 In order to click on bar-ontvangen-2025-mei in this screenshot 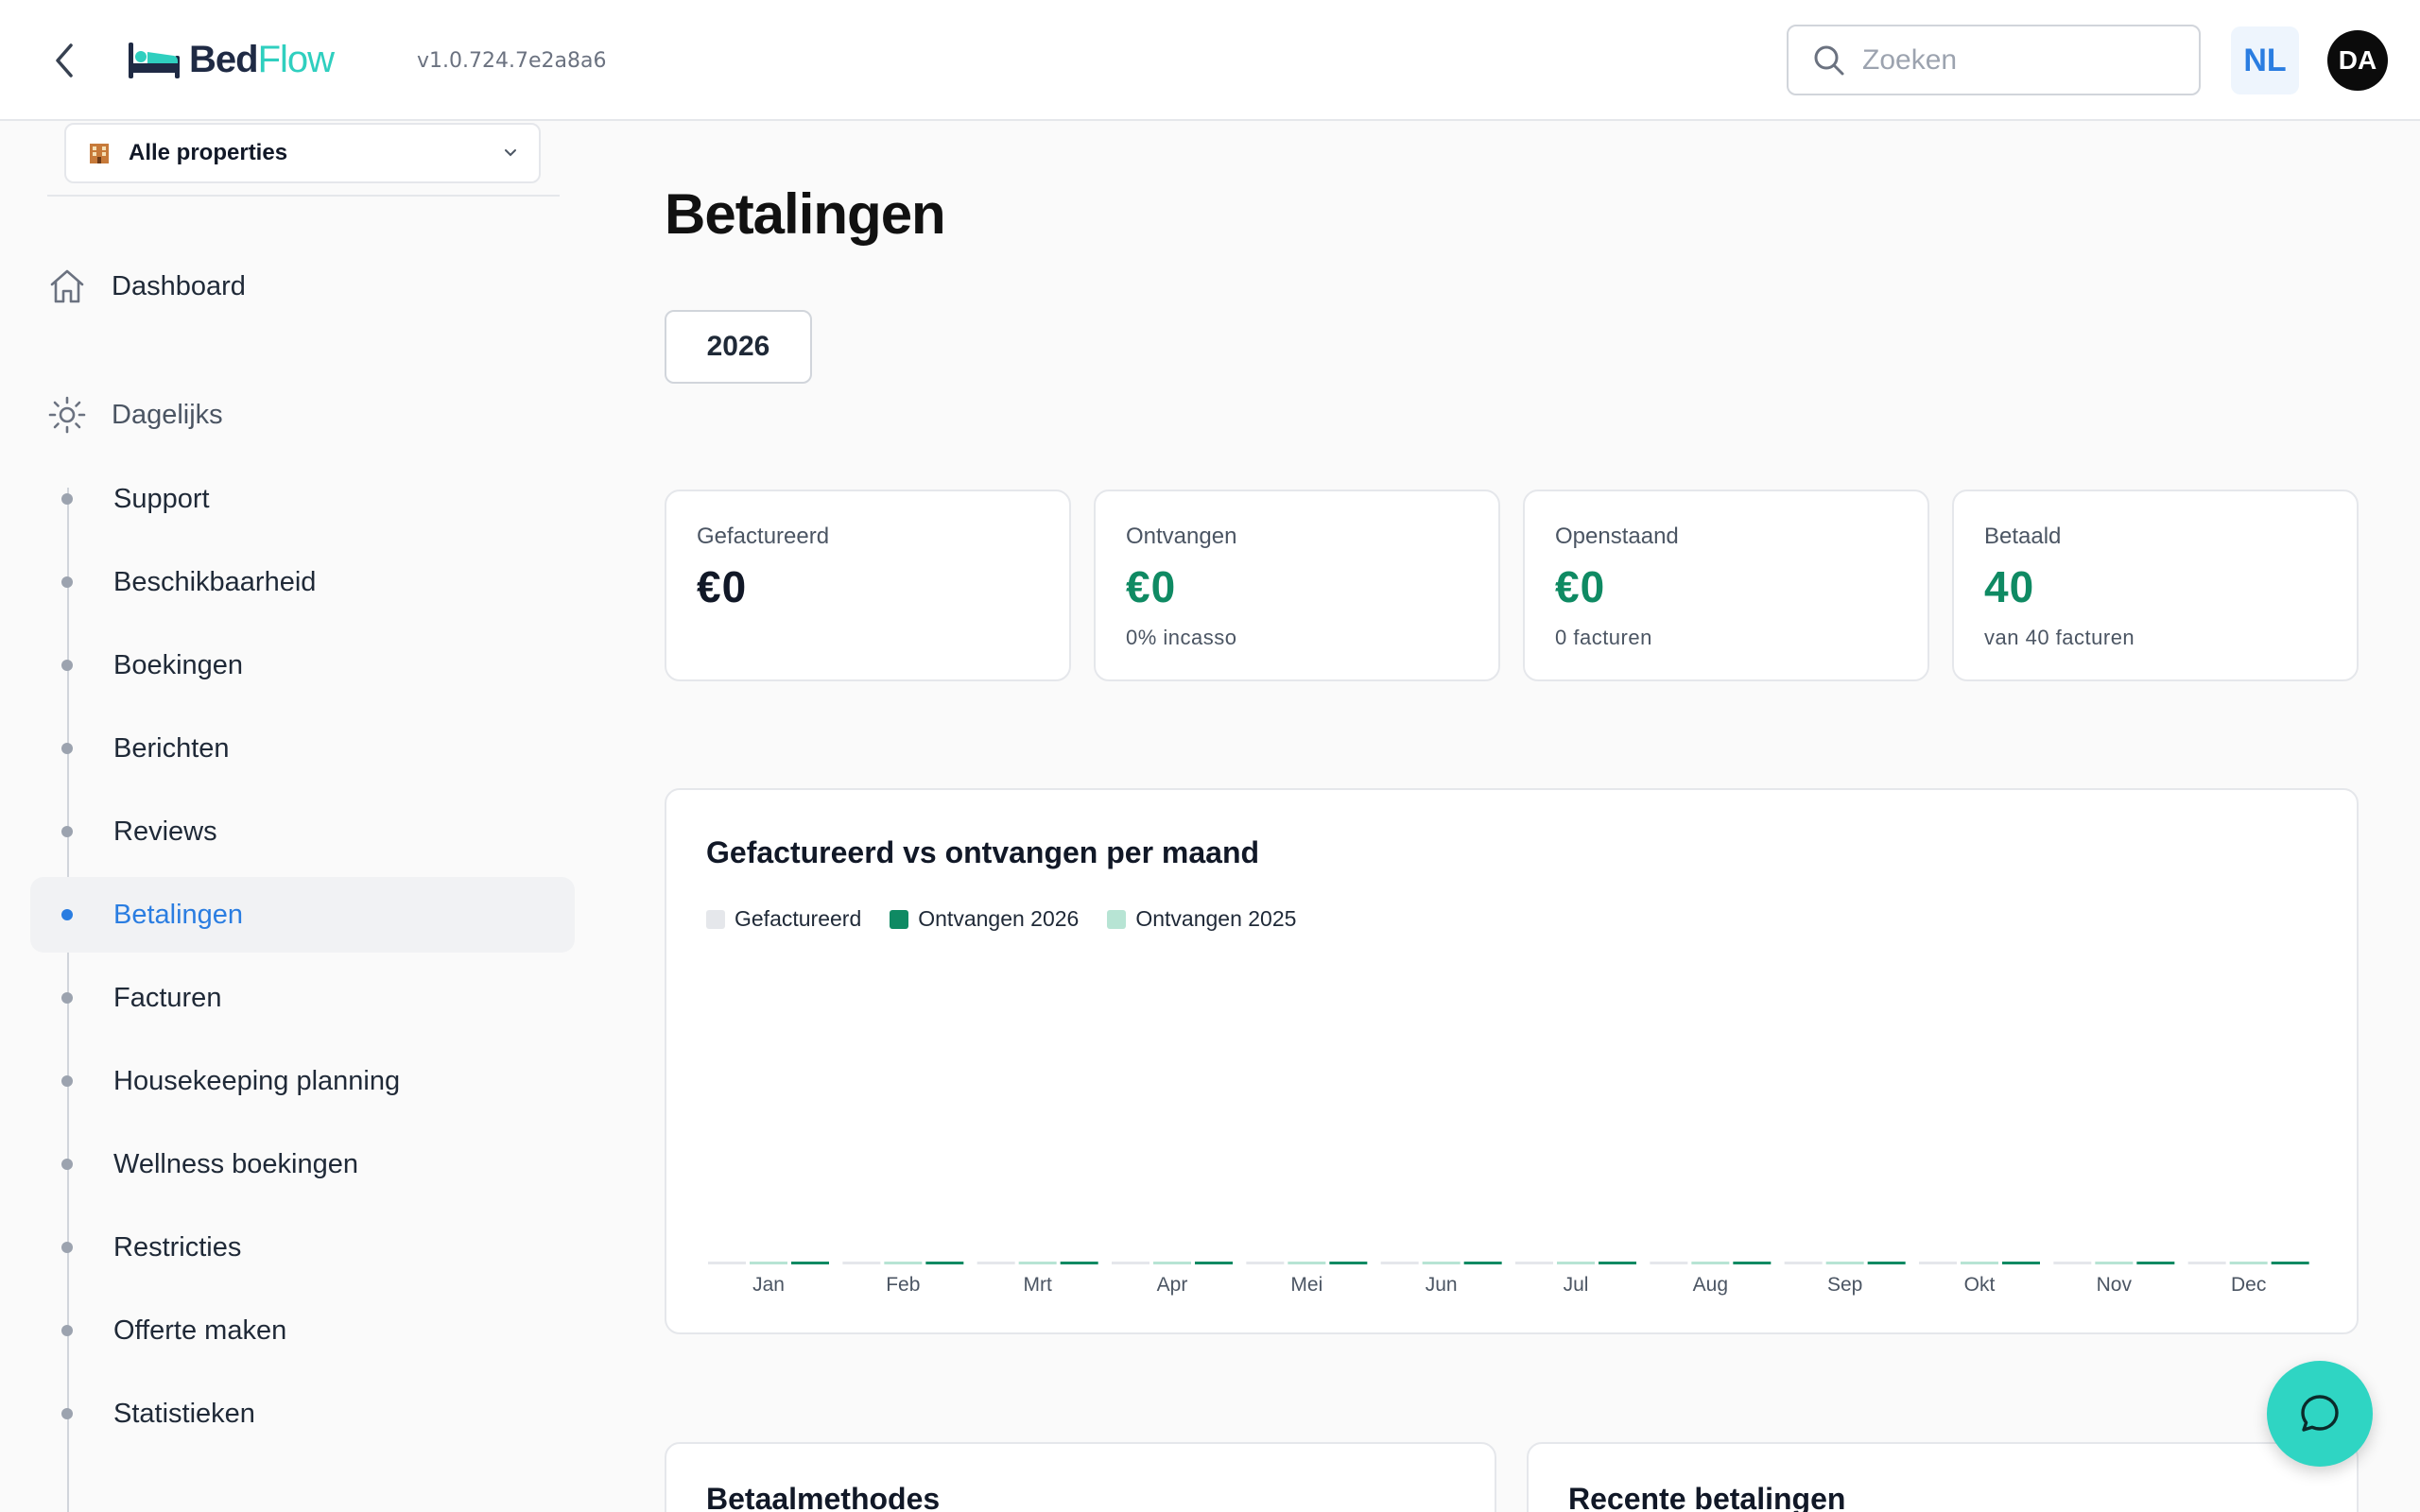, I will do `click(1307, 1263)`.